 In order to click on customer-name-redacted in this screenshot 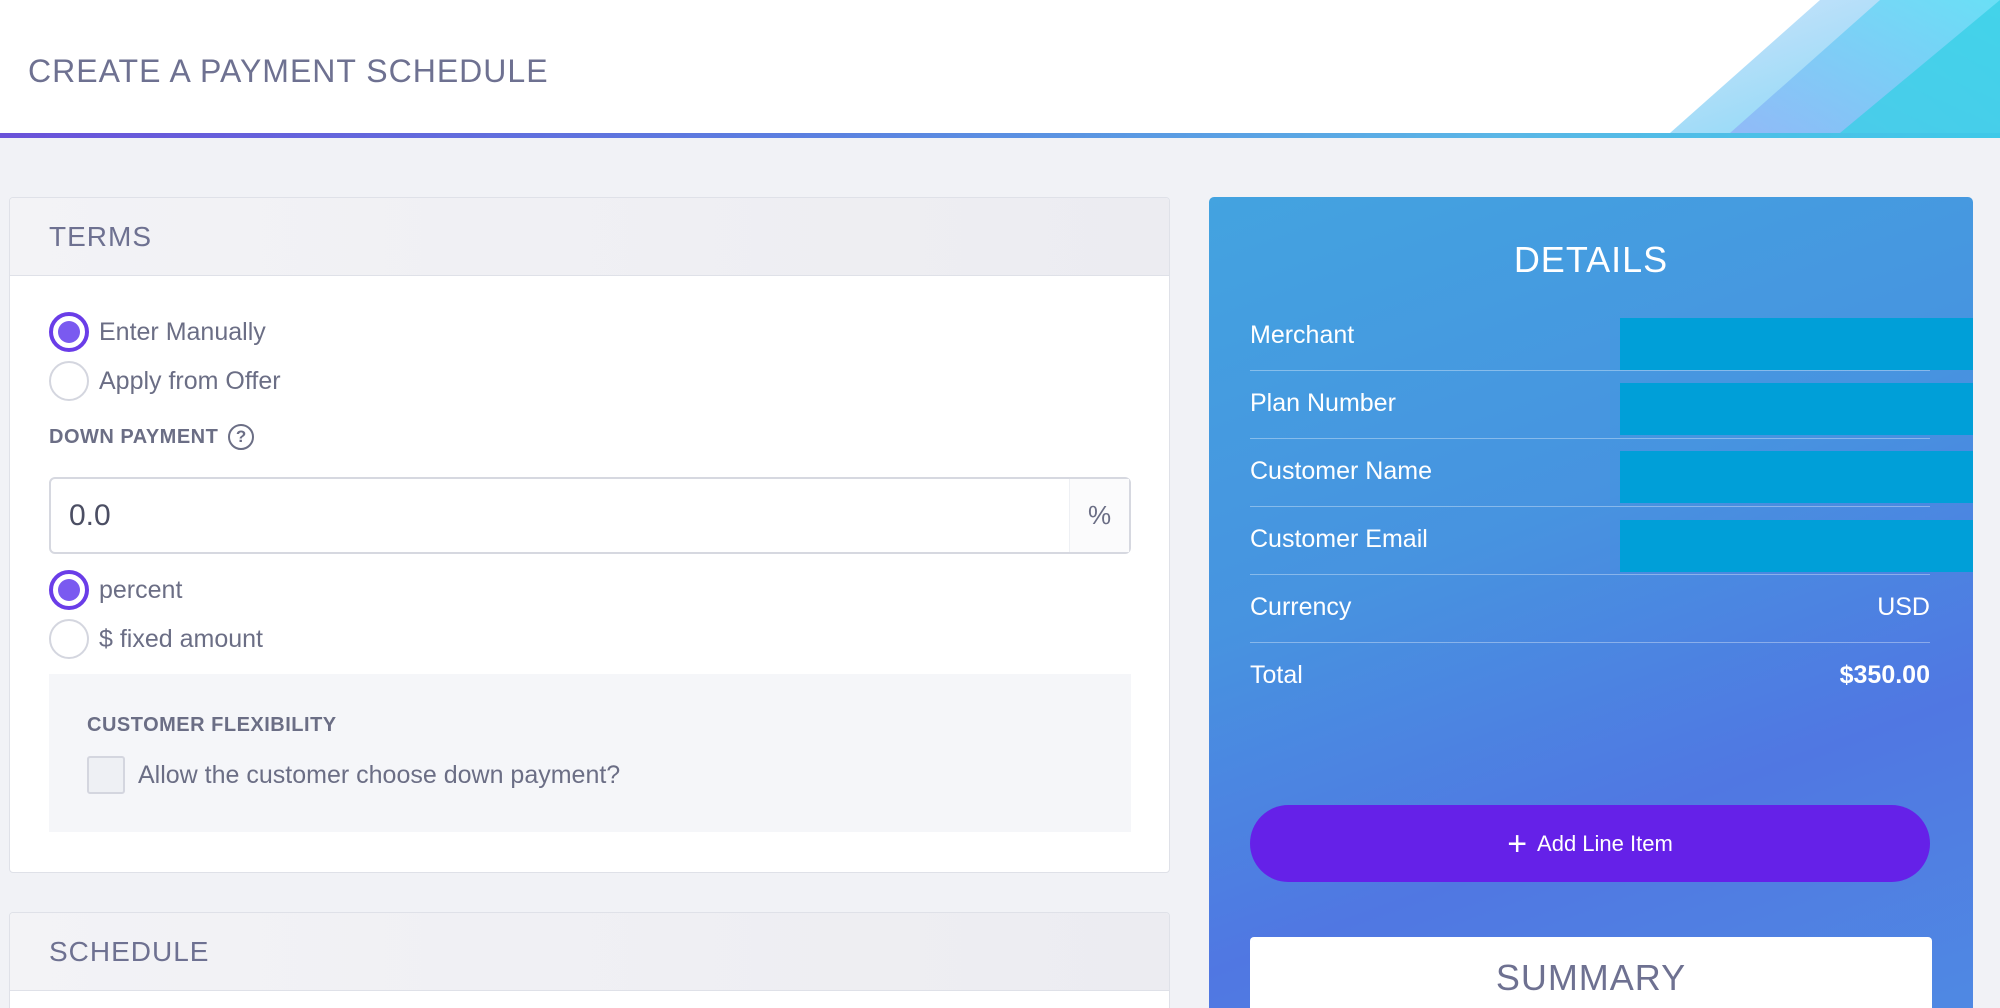, I will do `click(1796, 477)`.